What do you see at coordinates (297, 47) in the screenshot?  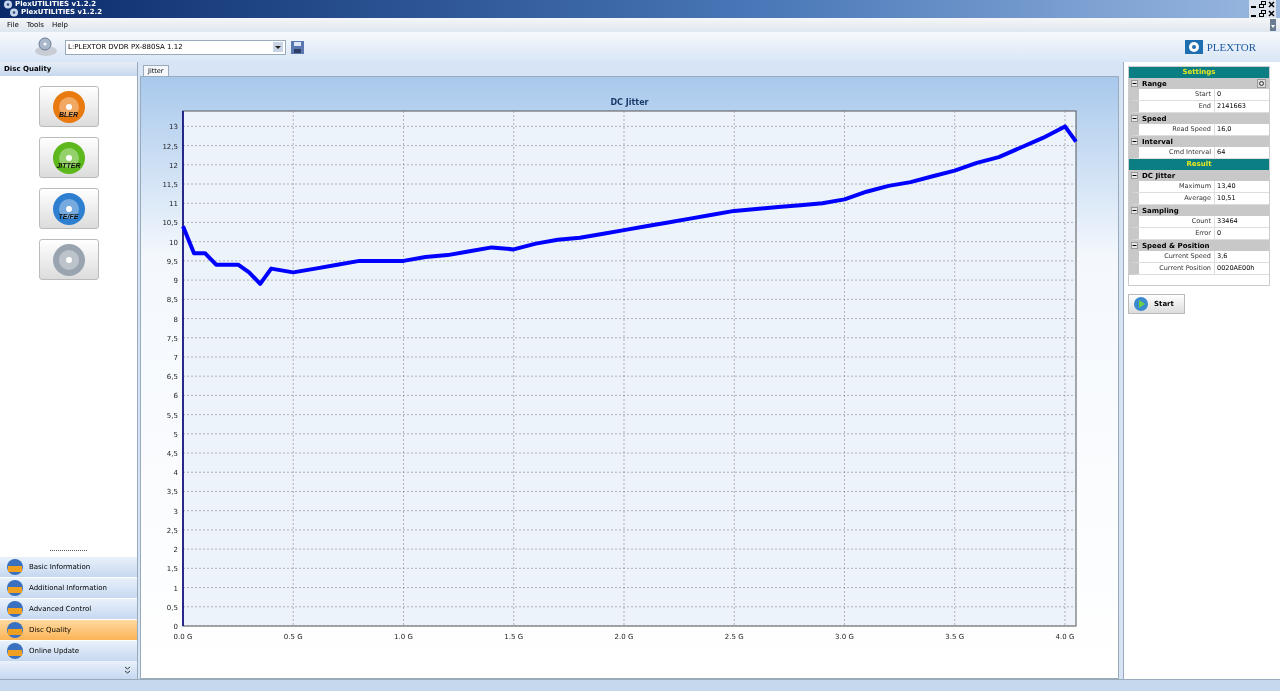 I see `save-icon` at bounding box center [297, 47].